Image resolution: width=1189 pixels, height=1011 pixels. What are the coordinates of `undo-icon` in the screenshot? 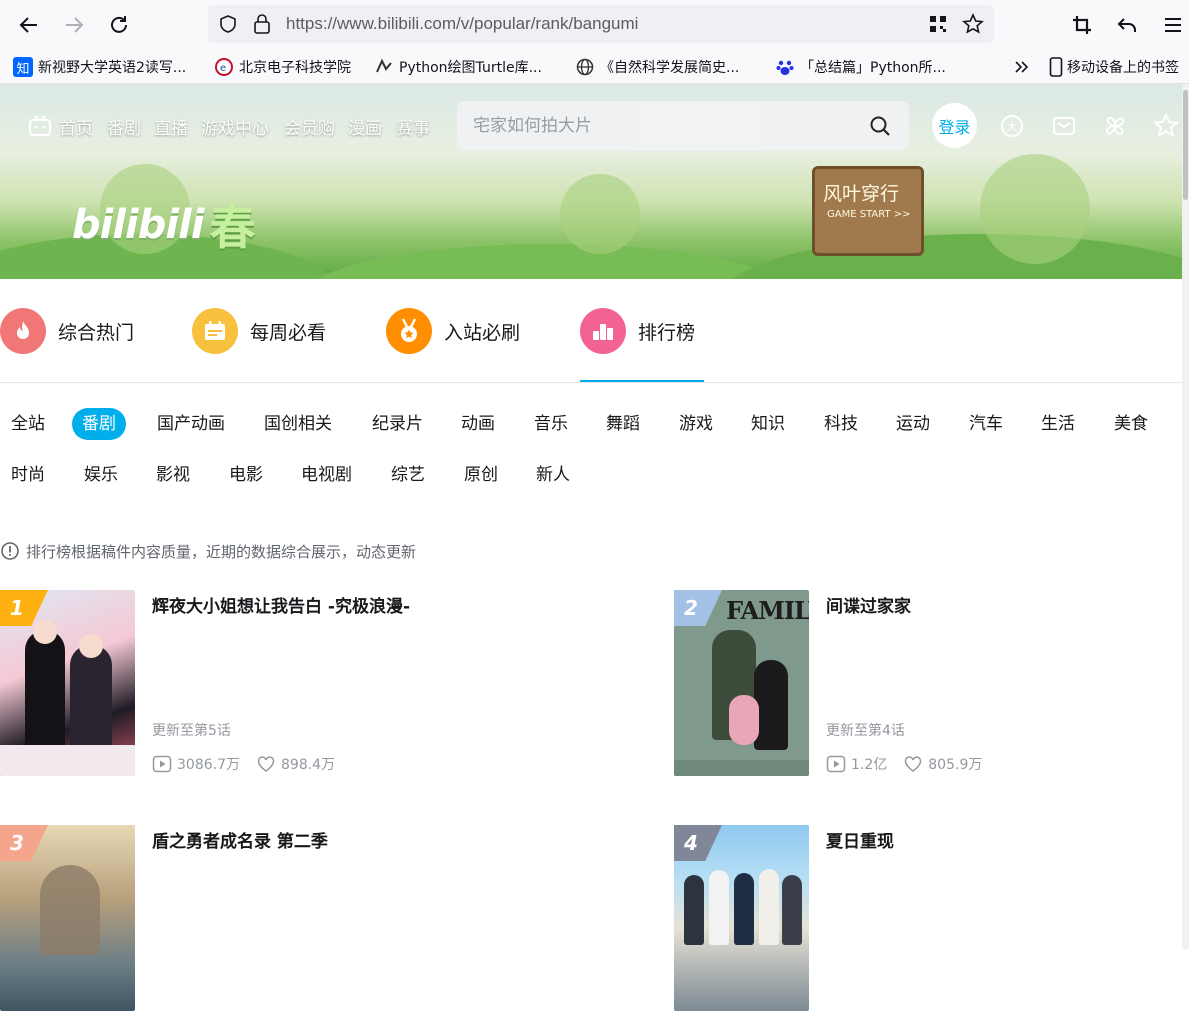 It's located at (1126, 25).